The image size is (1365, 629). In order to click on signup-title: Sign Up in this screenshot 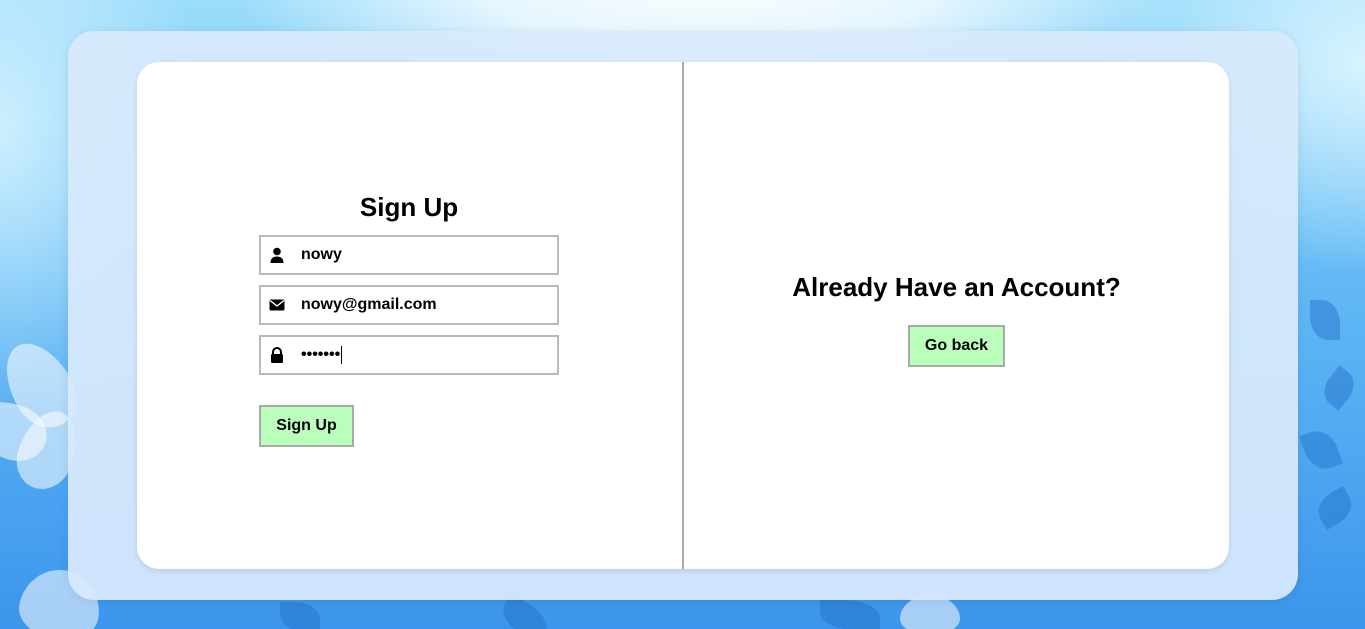, I will do `click(409, 207)`.